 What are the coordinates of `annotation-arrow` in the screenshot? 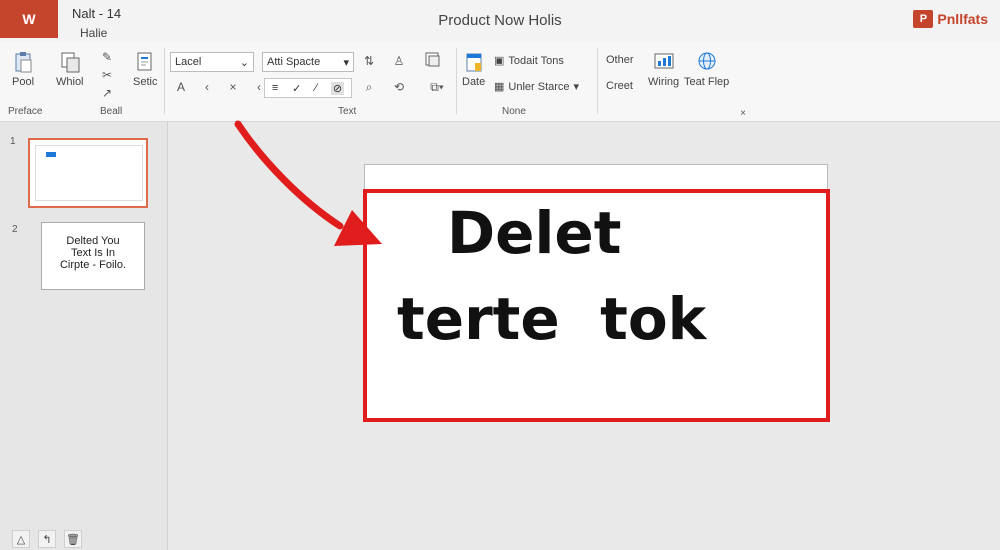 It's located at (308, 183).